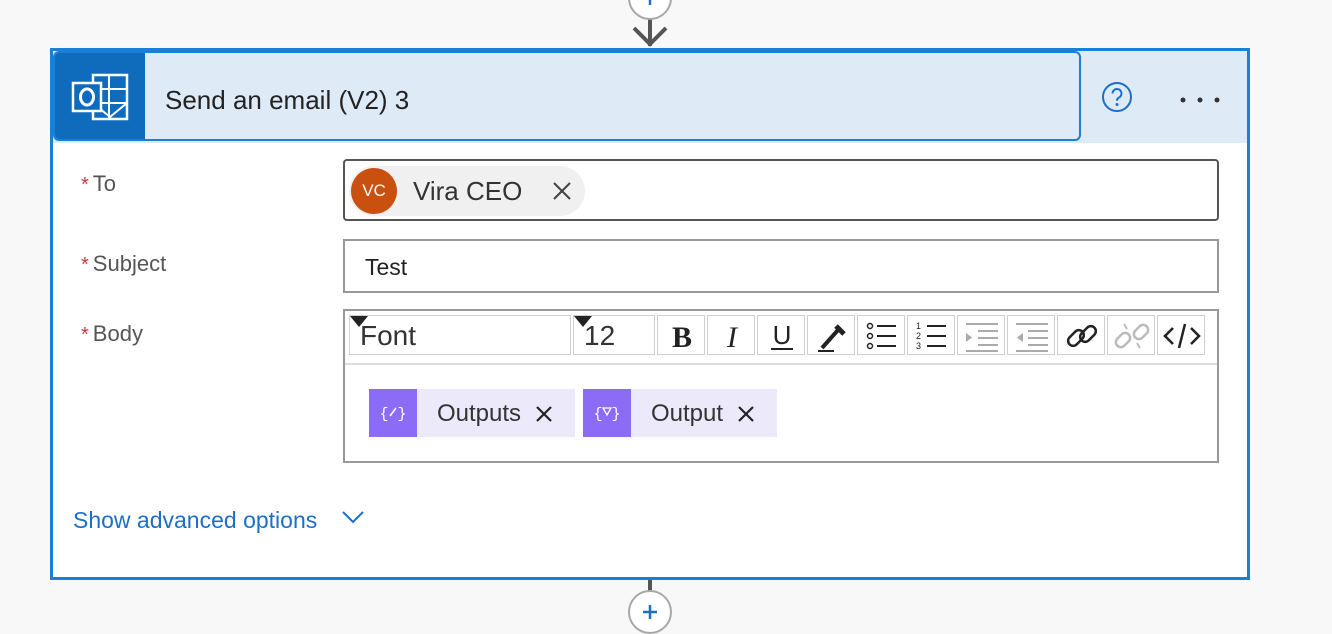 The height and width of the screenshot is (634, 1332). What do you see at coordinates (781, 190) in the screenshot?
I see `to-field: VC Vira CEO` at bounding box center [781, 190].